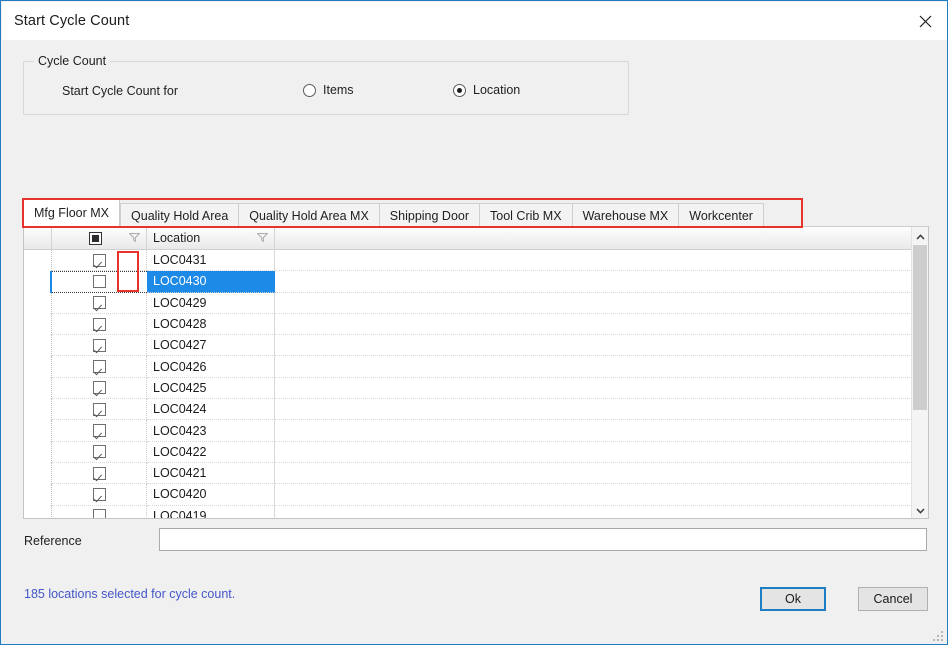 The height and width of the screenshot is (645, 948). Describe the element at coordinates (920, 327) in the screenshot. I see `scrollbar-thumb` at that location.